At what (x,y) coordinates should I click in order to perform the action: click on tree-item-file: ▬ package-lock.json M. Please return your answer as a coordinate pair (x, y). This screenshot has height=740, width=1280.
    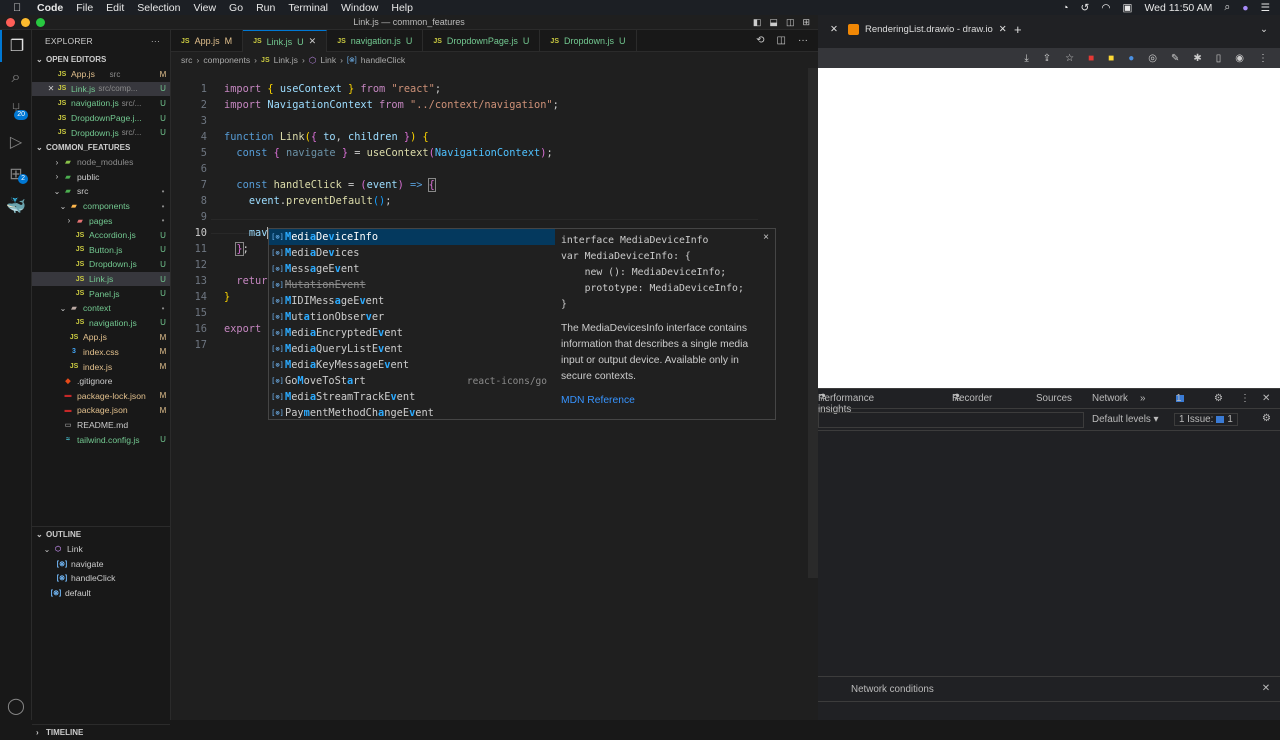
    Looking at the image, I should click on (101, 395).